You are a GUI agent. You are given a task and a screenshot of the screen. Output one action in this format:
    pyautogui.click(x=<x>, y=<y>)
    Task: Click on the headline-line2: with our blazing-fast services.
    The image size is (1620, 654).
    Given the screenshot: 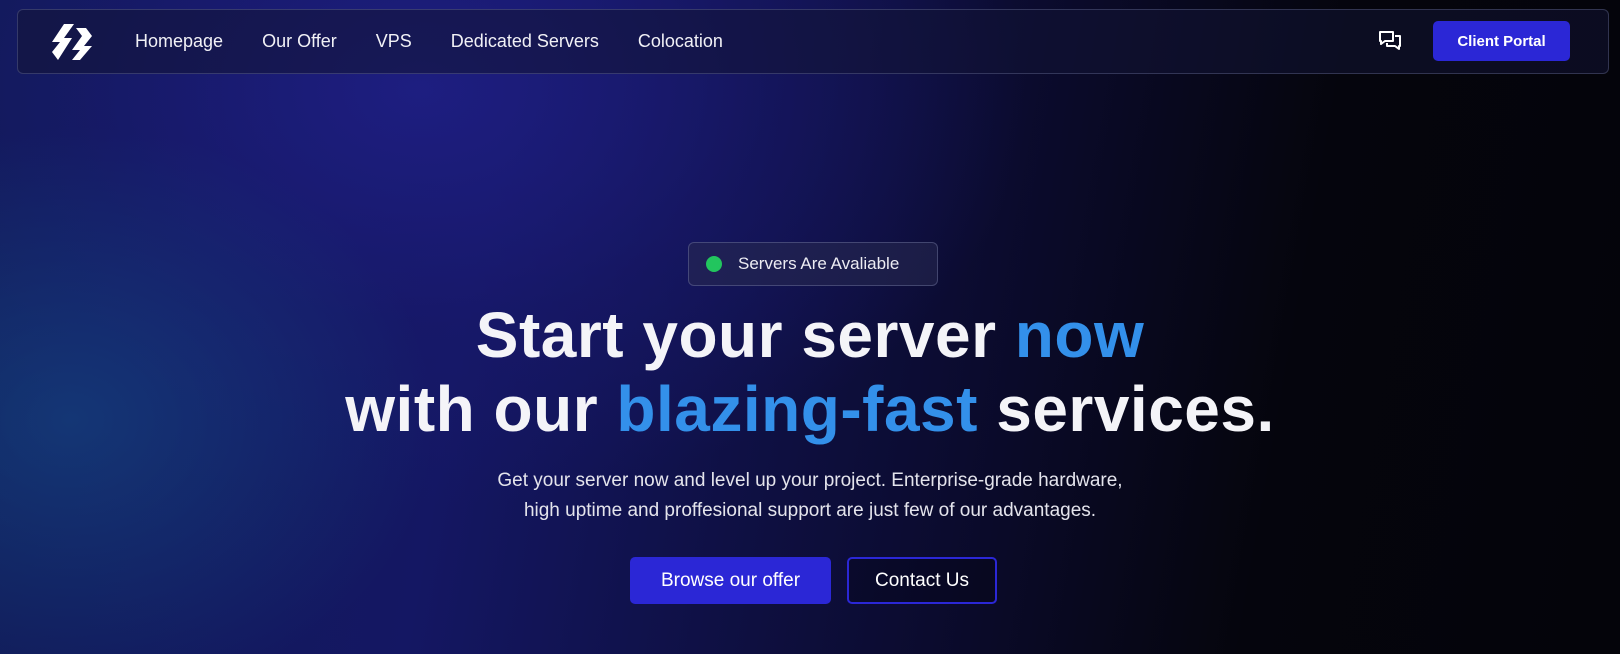 What is the action you would take?
    pyautogui.click(x=810, y=409)
    